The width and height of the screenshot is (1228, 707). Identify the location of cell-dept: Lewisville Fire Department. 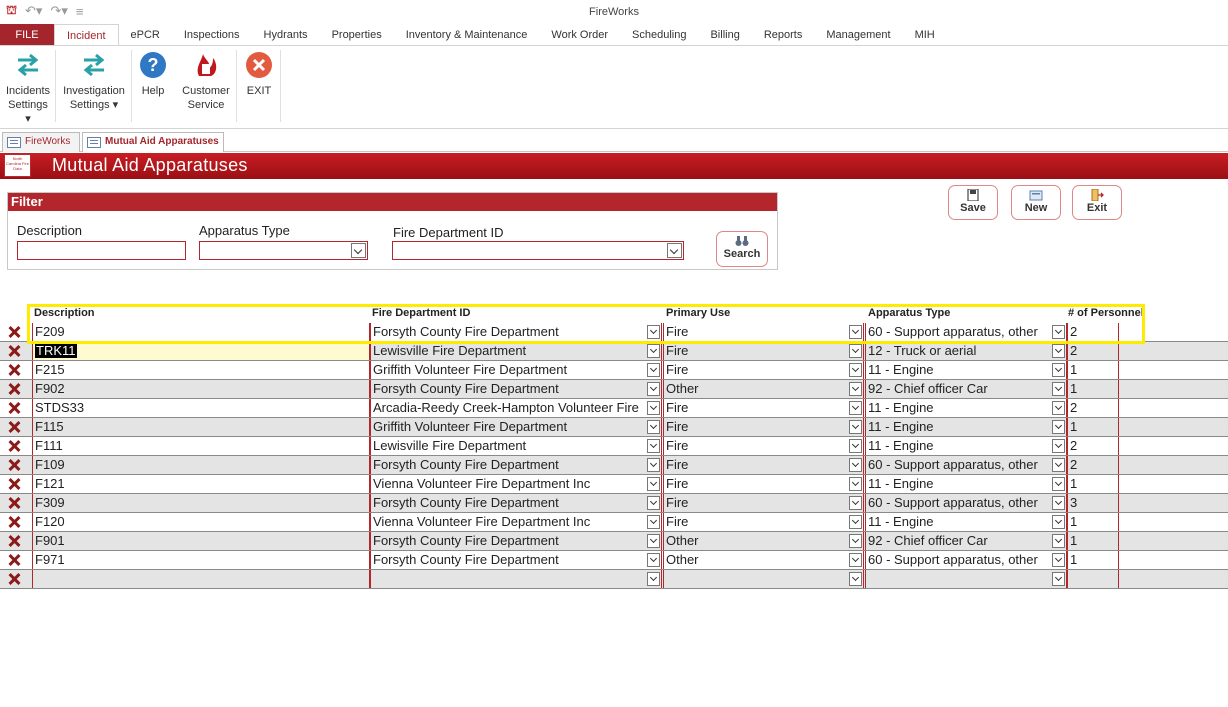
(516, 351).